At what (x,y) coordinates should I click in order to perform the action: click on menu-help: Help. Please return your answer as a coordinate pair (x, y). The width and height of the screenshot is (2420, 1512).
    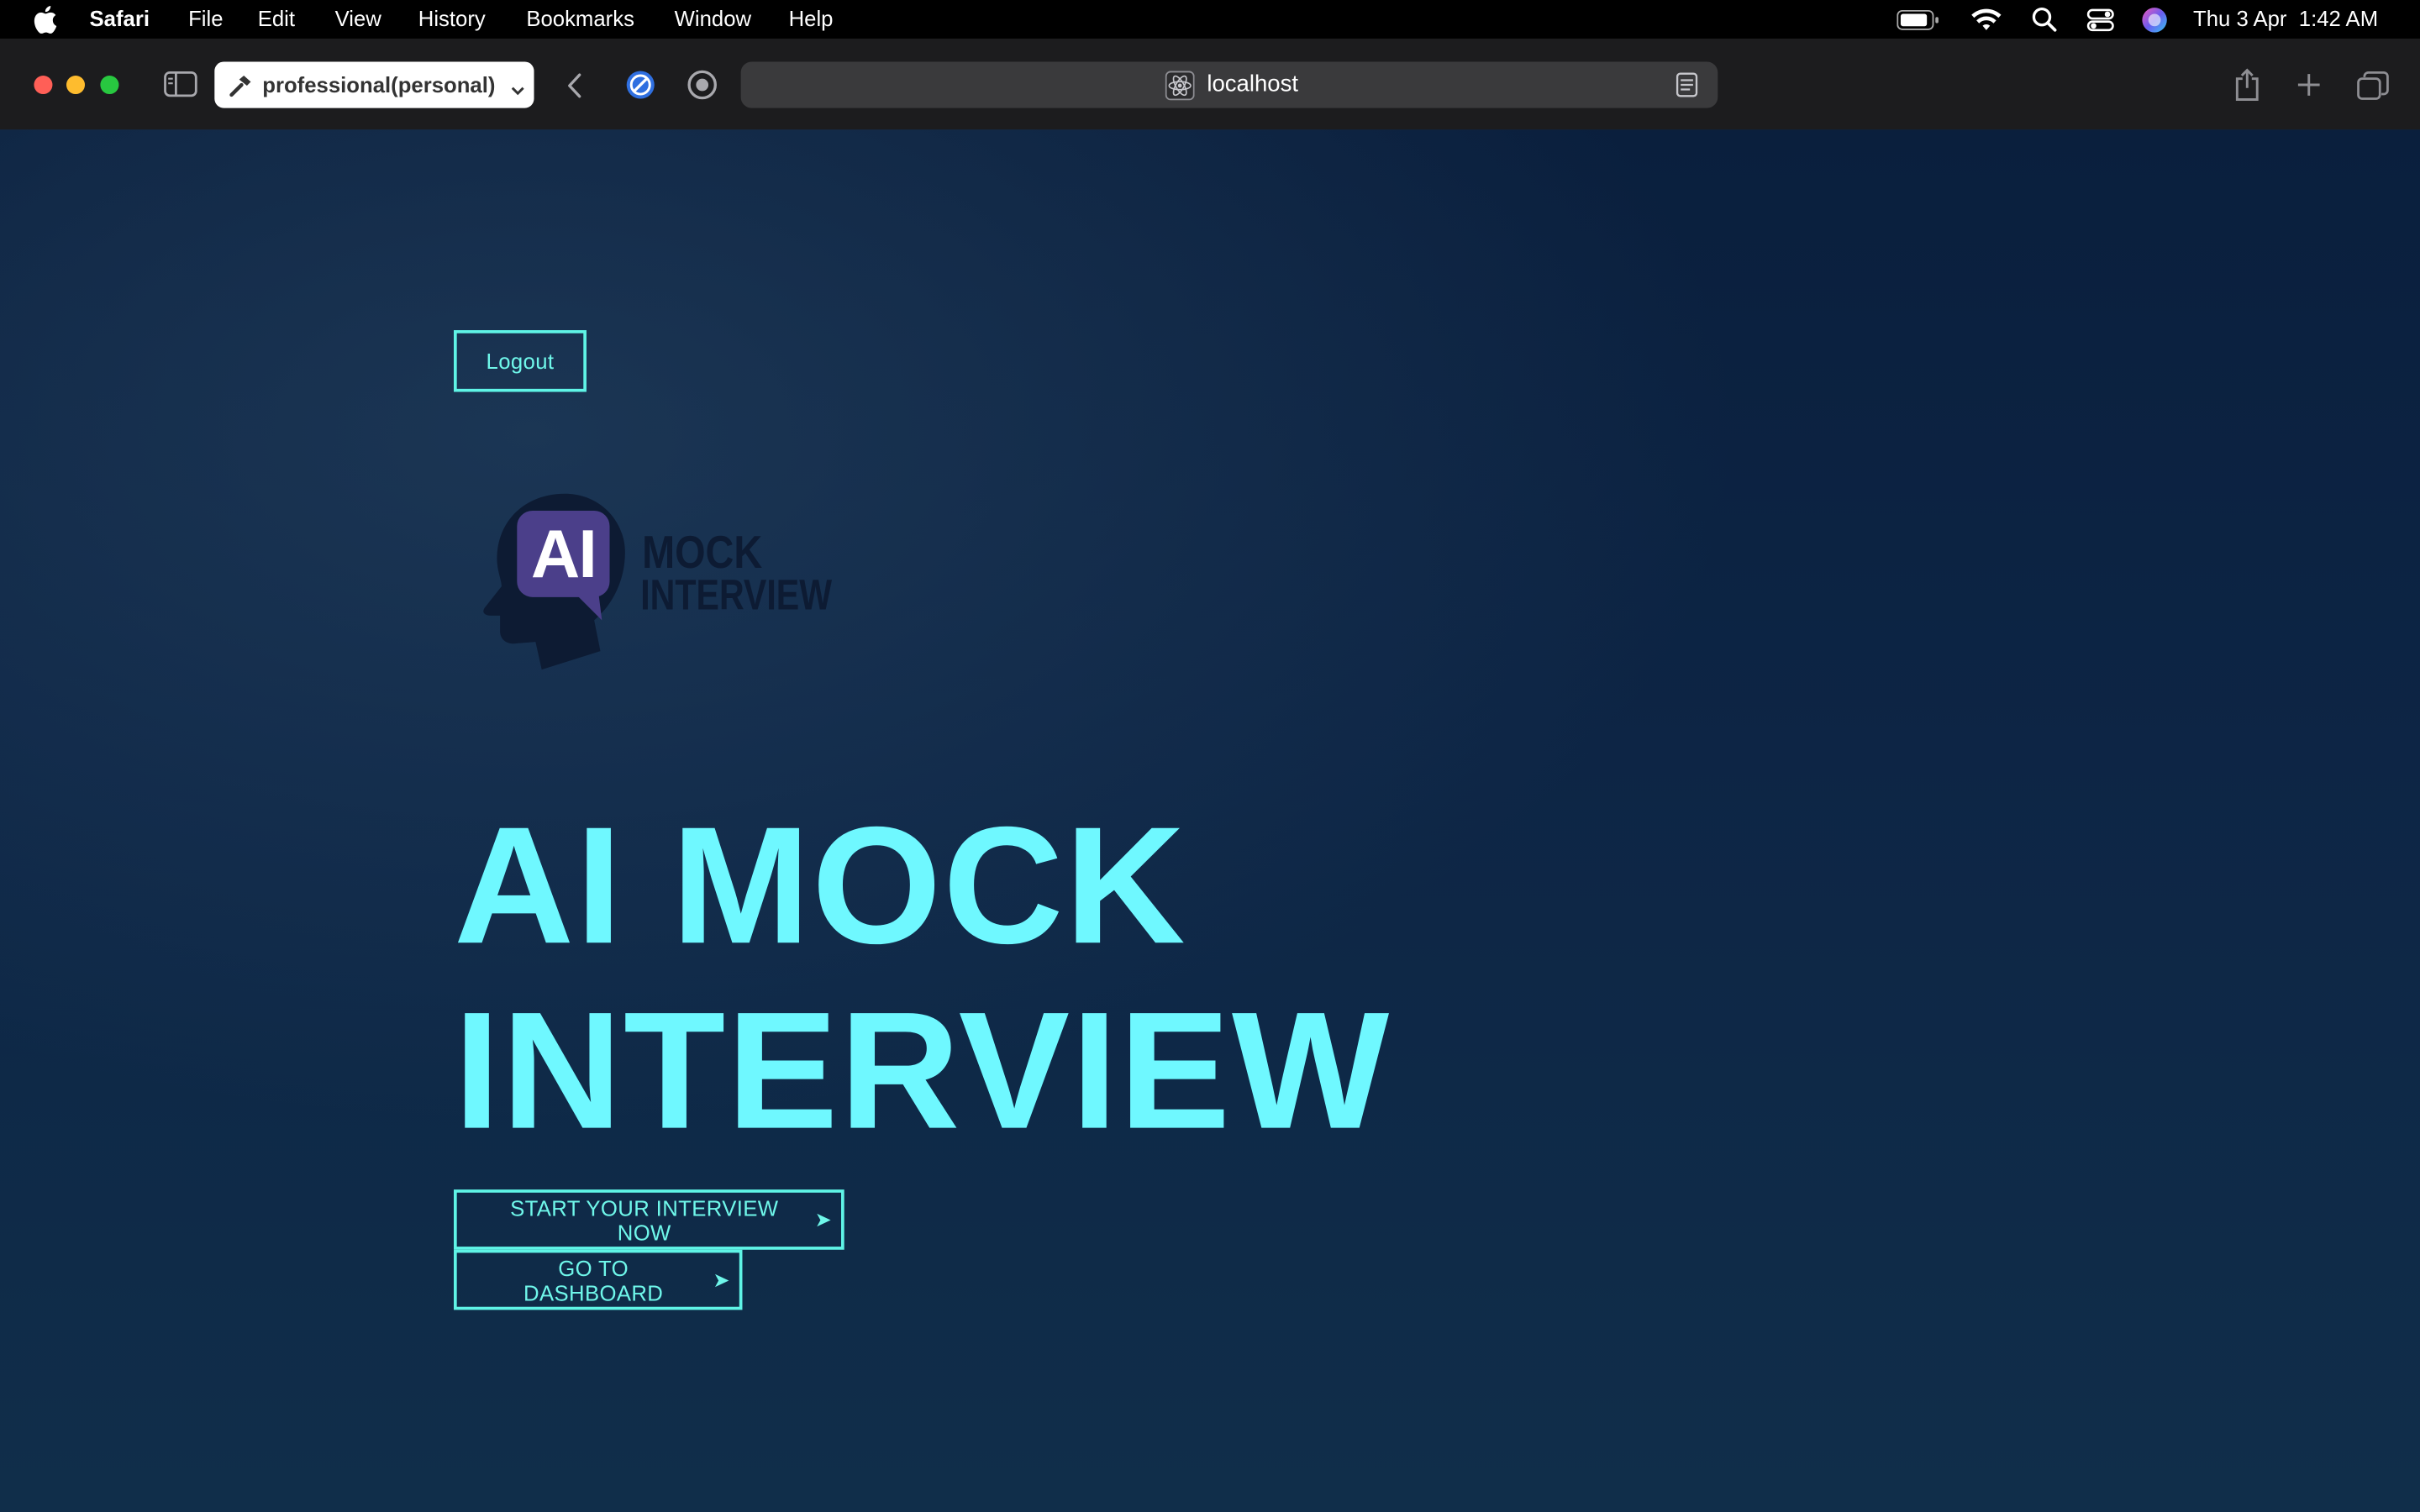
    Looking at the image, I should click on (811, 19).